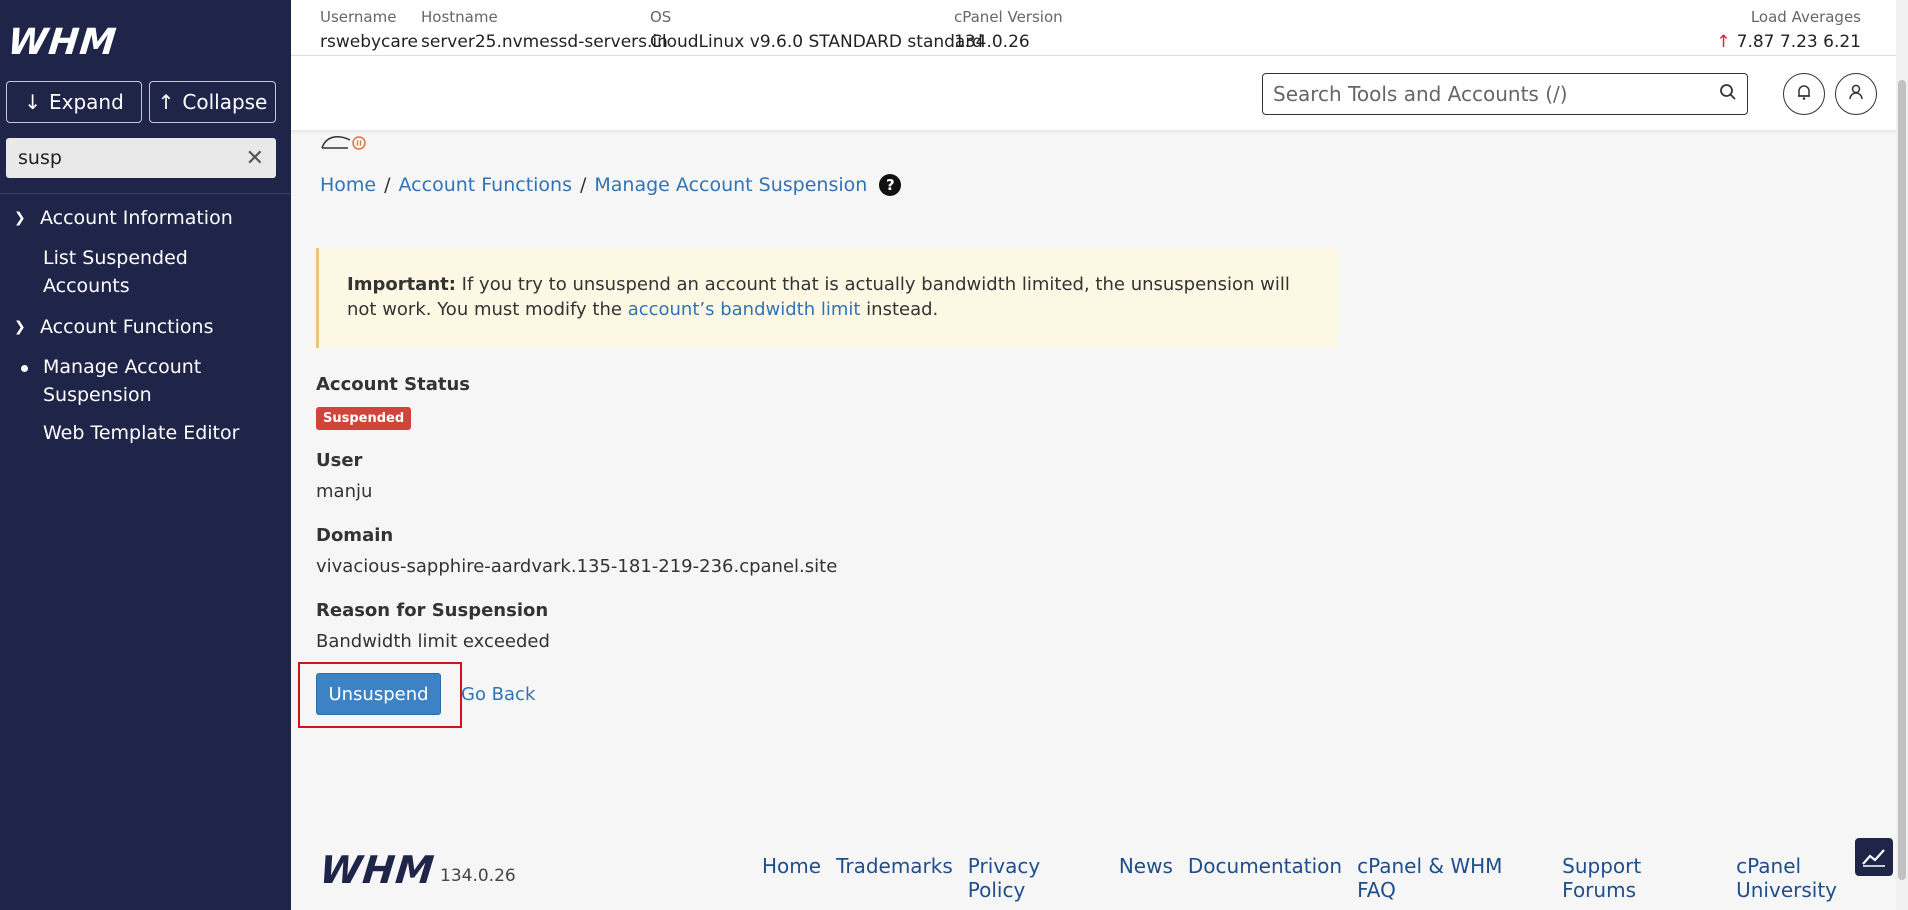 This screenshot has height=910, width=1908. Describe the element at coordinates (1008, 17) in the screenshot. I see `cpanel-version-label: cPanel Version` at that location.